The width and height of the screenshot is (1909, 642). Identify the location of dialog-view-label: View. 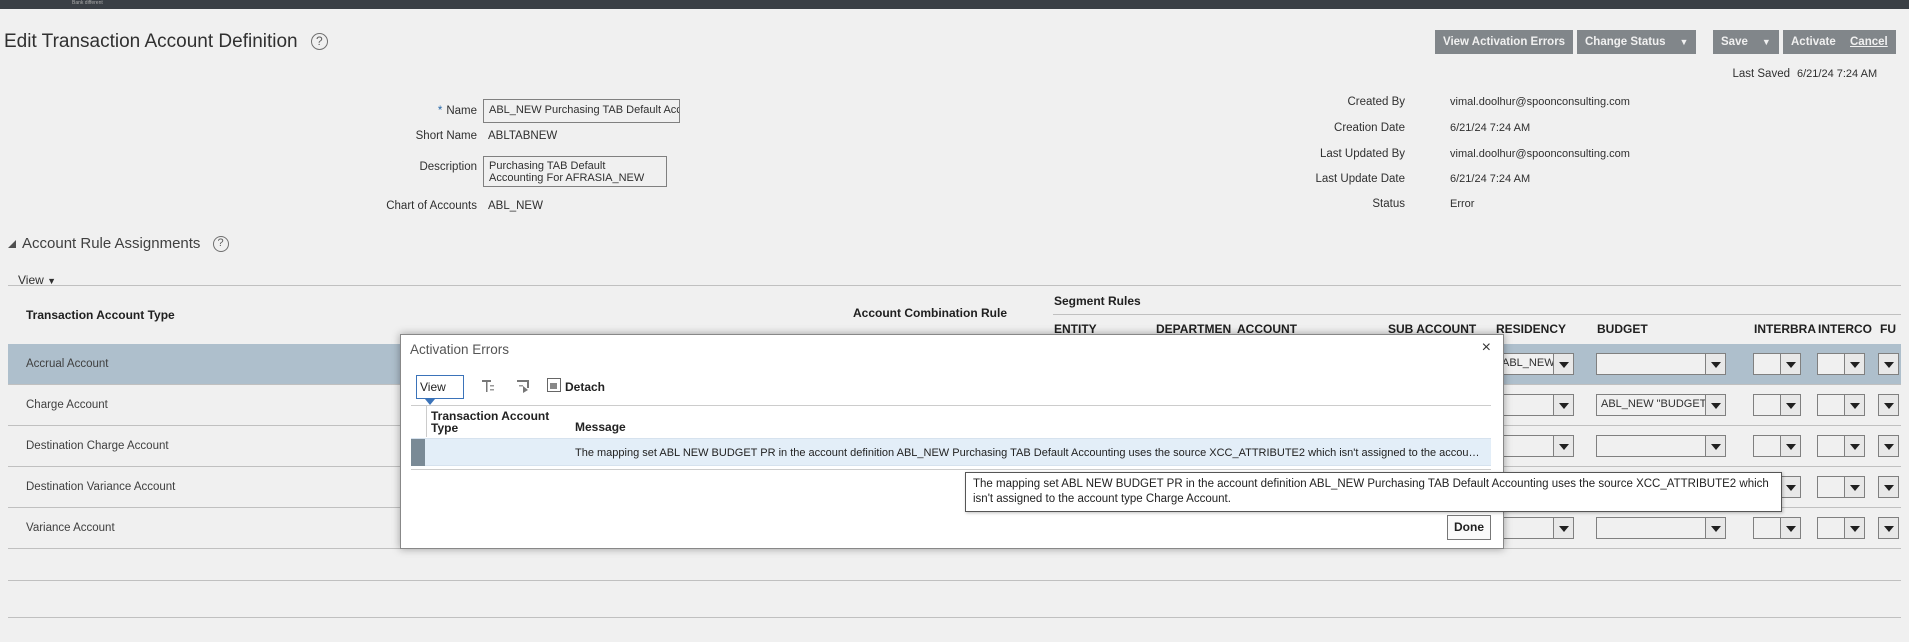
(433, 387).